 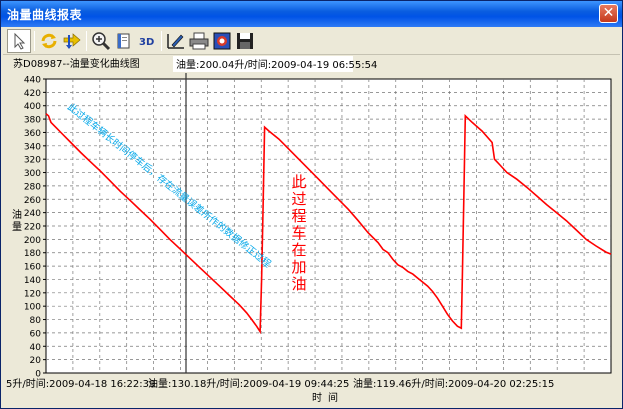 What do you see at coordinates (80, 383) in the screenshot?
I see `x-tick-label: 5升/时间:2009-04-18 16:22:39` at bounding box center [80, 383].